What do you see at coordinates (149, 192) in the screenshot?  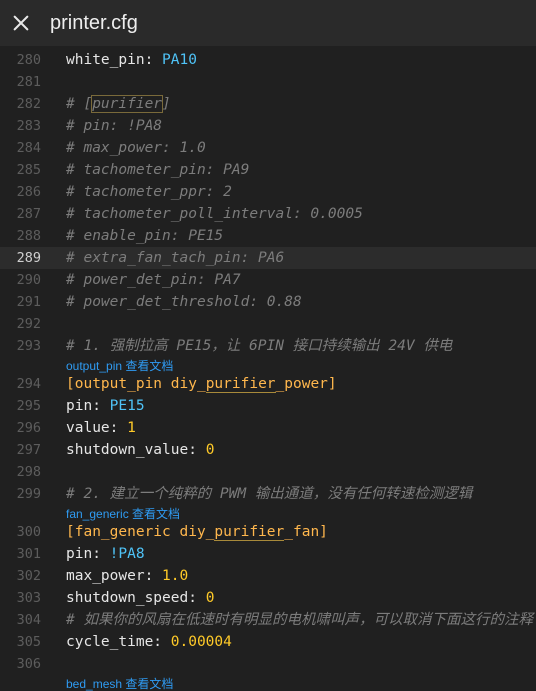 I see `code-token: # tachometer_ppr: 2` at bounding box center [149, 192].